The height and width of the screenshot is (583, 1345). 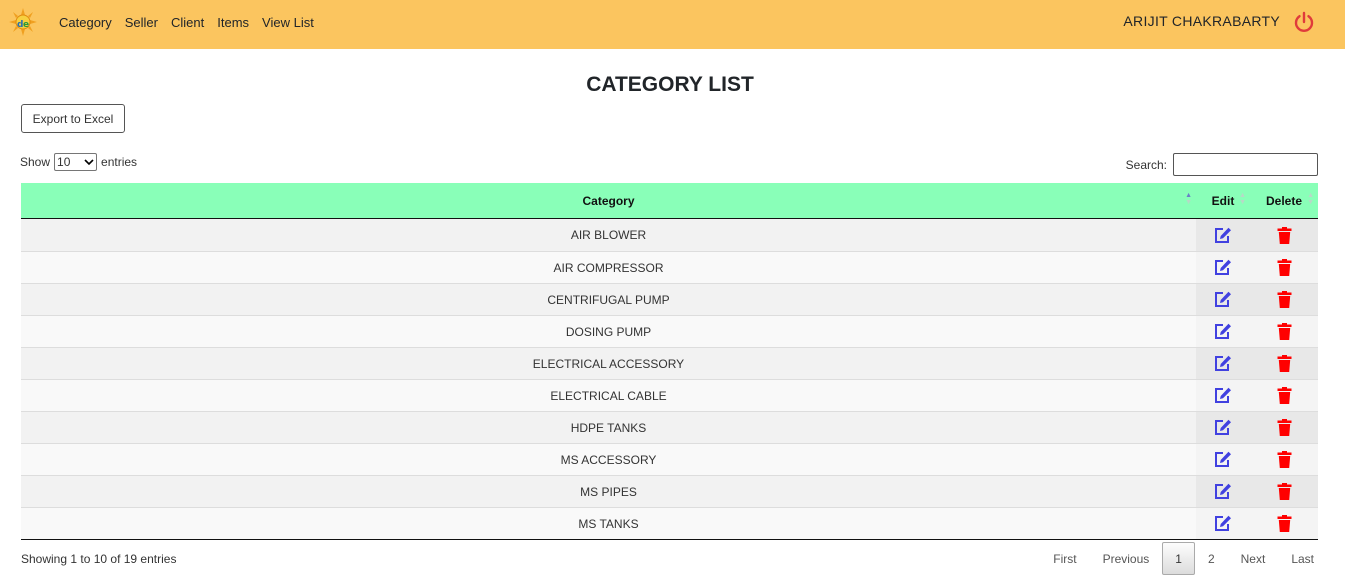 I want to click on header-edit: Edit ▲ ▼, so click(x=1223, y=200).